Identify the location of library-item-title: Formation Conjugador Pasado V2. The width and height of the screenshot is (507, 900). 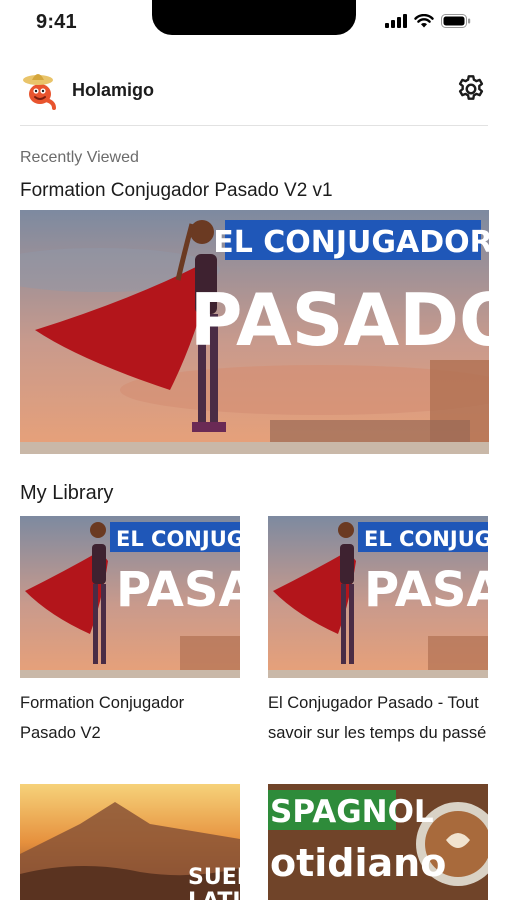
(102, 718).